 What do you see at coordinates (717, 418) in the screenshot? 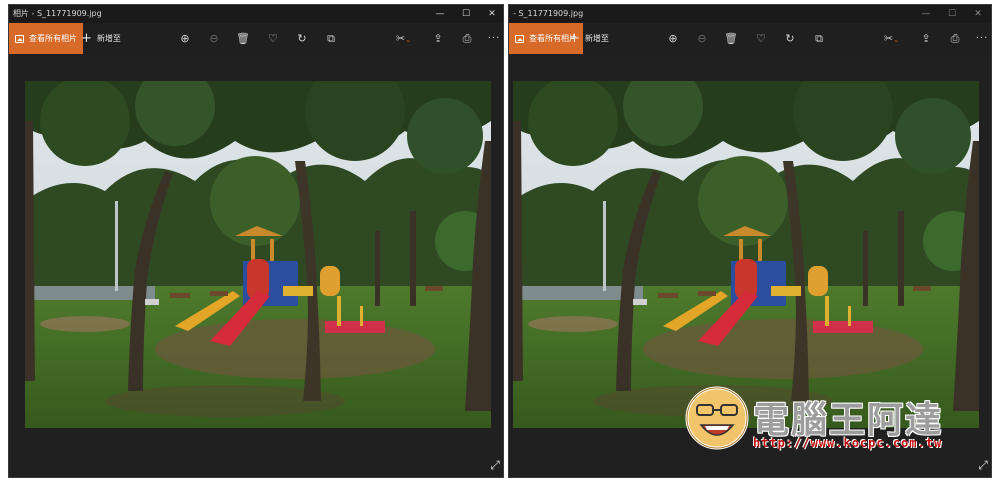
I see `mascot-logo` at bounding box center [717, 418].